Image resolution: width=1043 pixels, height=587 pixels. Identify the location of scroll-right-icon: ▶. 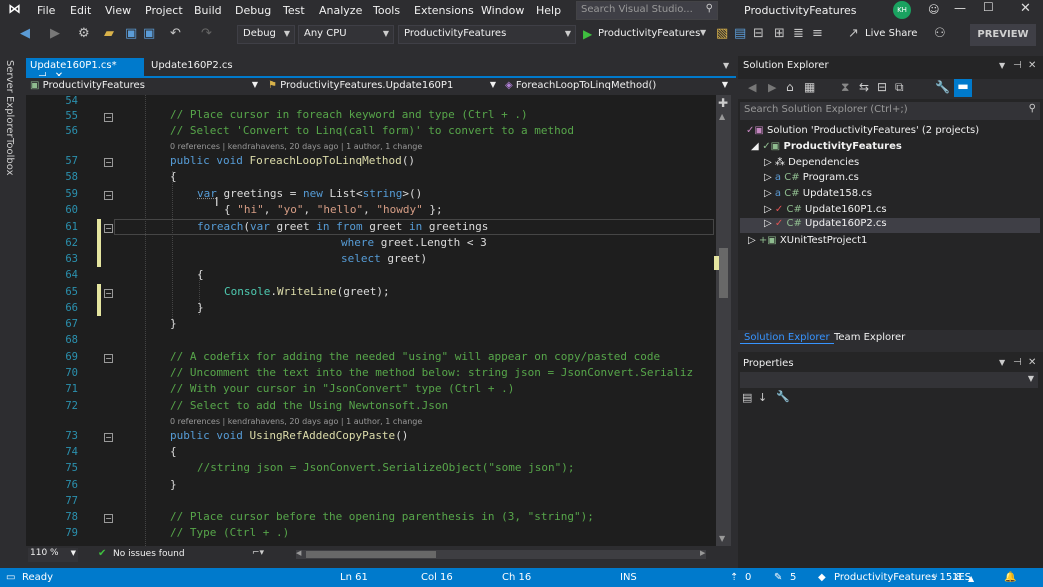
(702, 553).